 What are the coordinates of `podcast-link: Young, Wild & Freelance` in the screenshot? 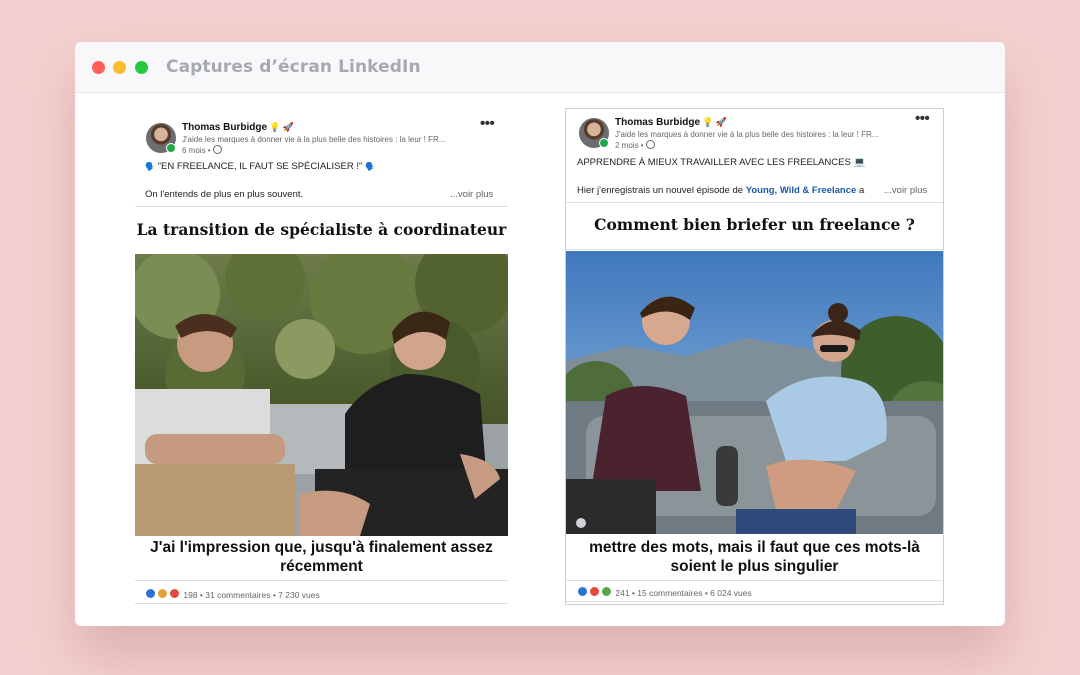 It's located at (801, 190).